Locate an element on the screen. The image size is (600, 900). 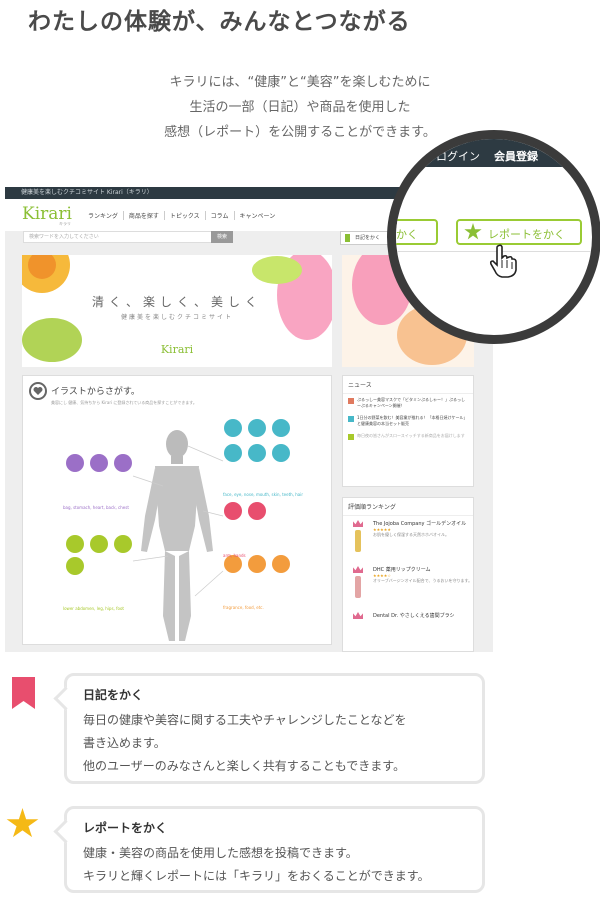
magnifier-callout: ログイン 会員登録 かく レポートをかく is located at coordinates (493, 237).